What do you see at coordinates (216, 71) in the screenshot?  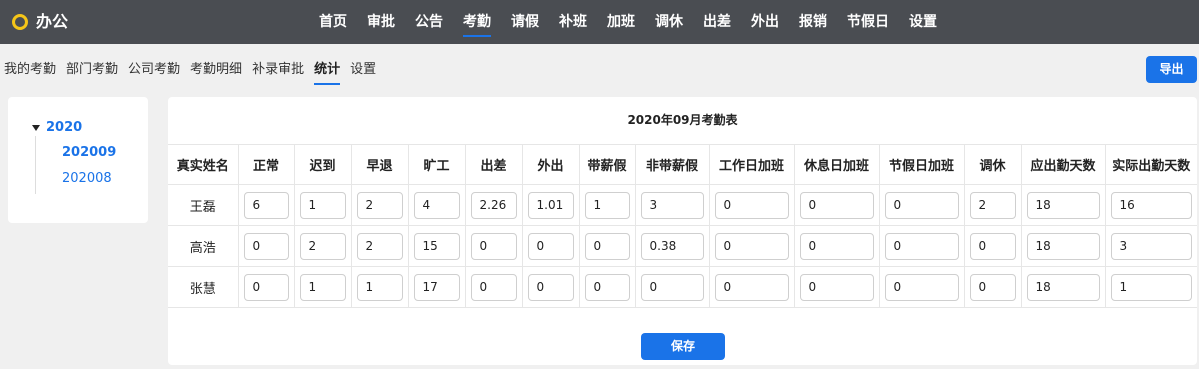 I see `subnav-tab-3: 考勤明细` at bounding box center [216, 71].